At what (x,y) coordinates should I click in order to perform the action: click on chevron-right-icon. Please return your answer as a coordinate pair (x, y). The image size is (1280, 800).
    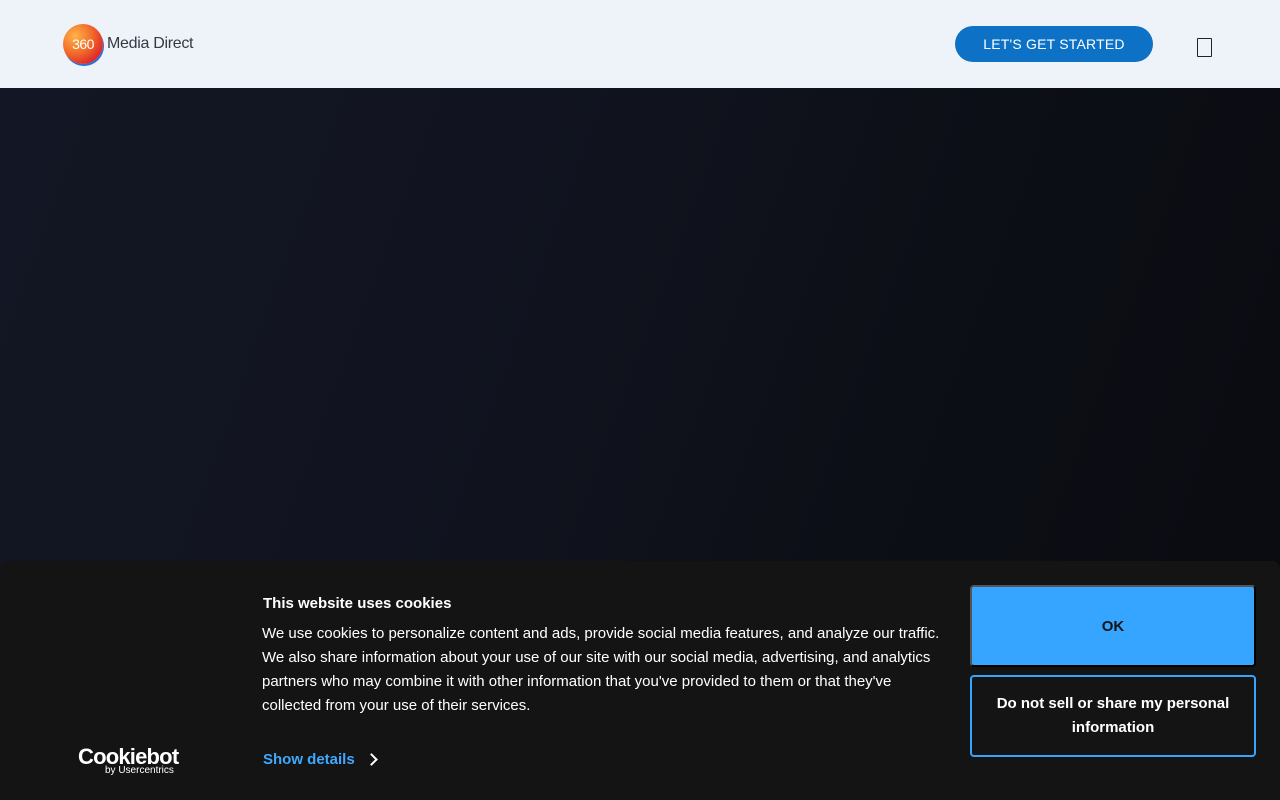
    Looking at the image, I should click on (371, 759).